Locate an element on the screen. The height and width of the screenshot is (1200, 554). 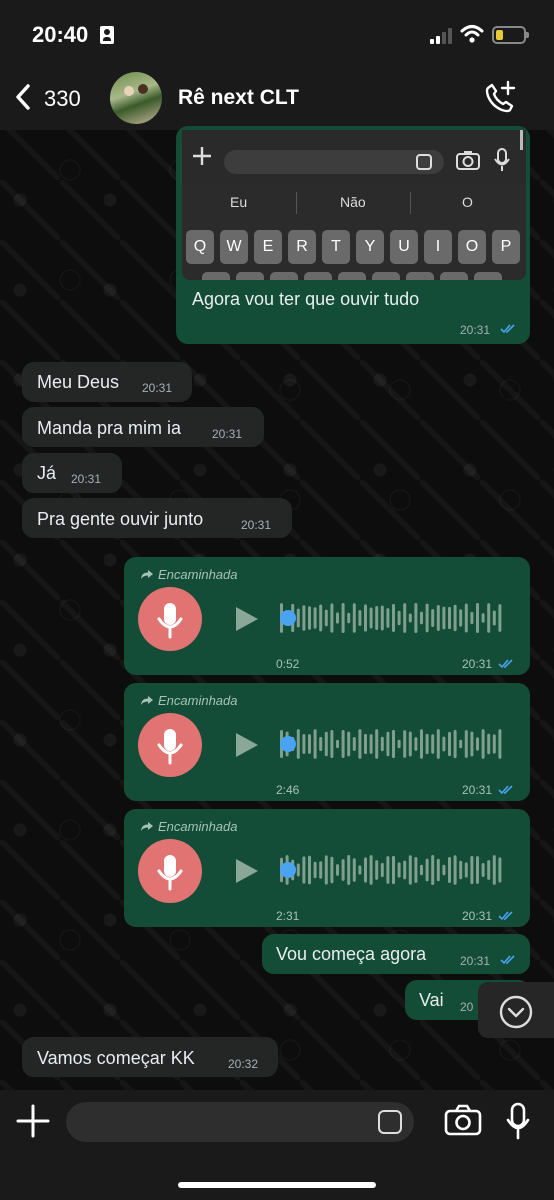
suggestion-3: O is located at coordinates (467, 202).